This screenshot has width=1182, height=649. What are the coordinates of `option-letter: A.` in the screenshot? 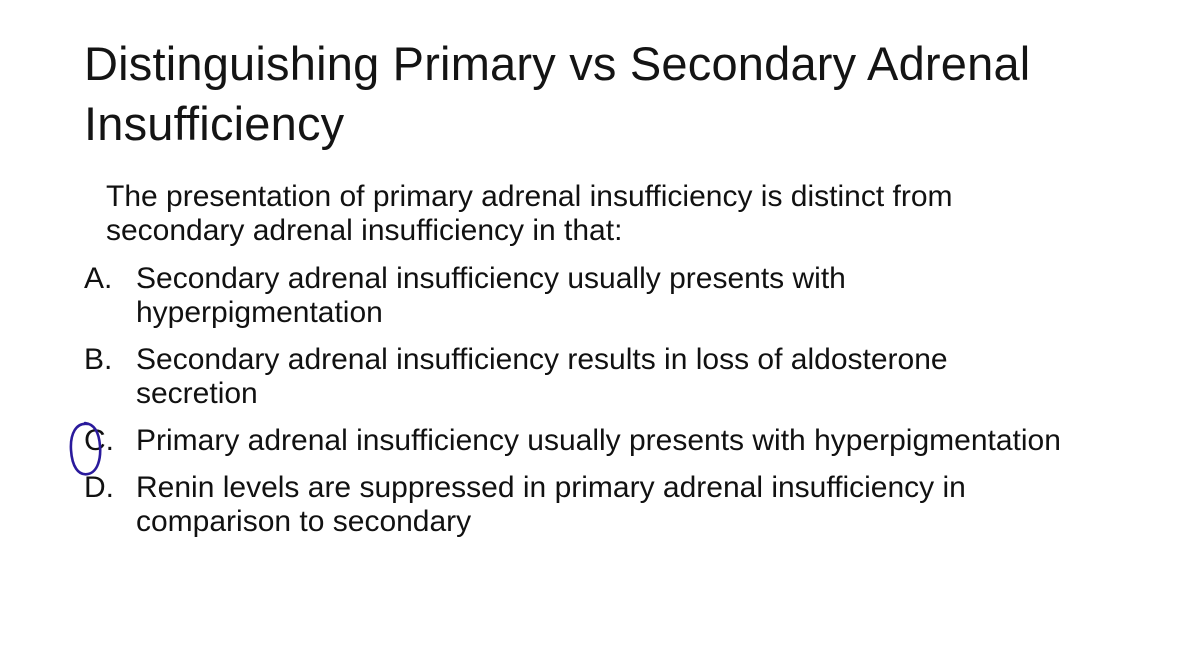 It's located at (98, 278).